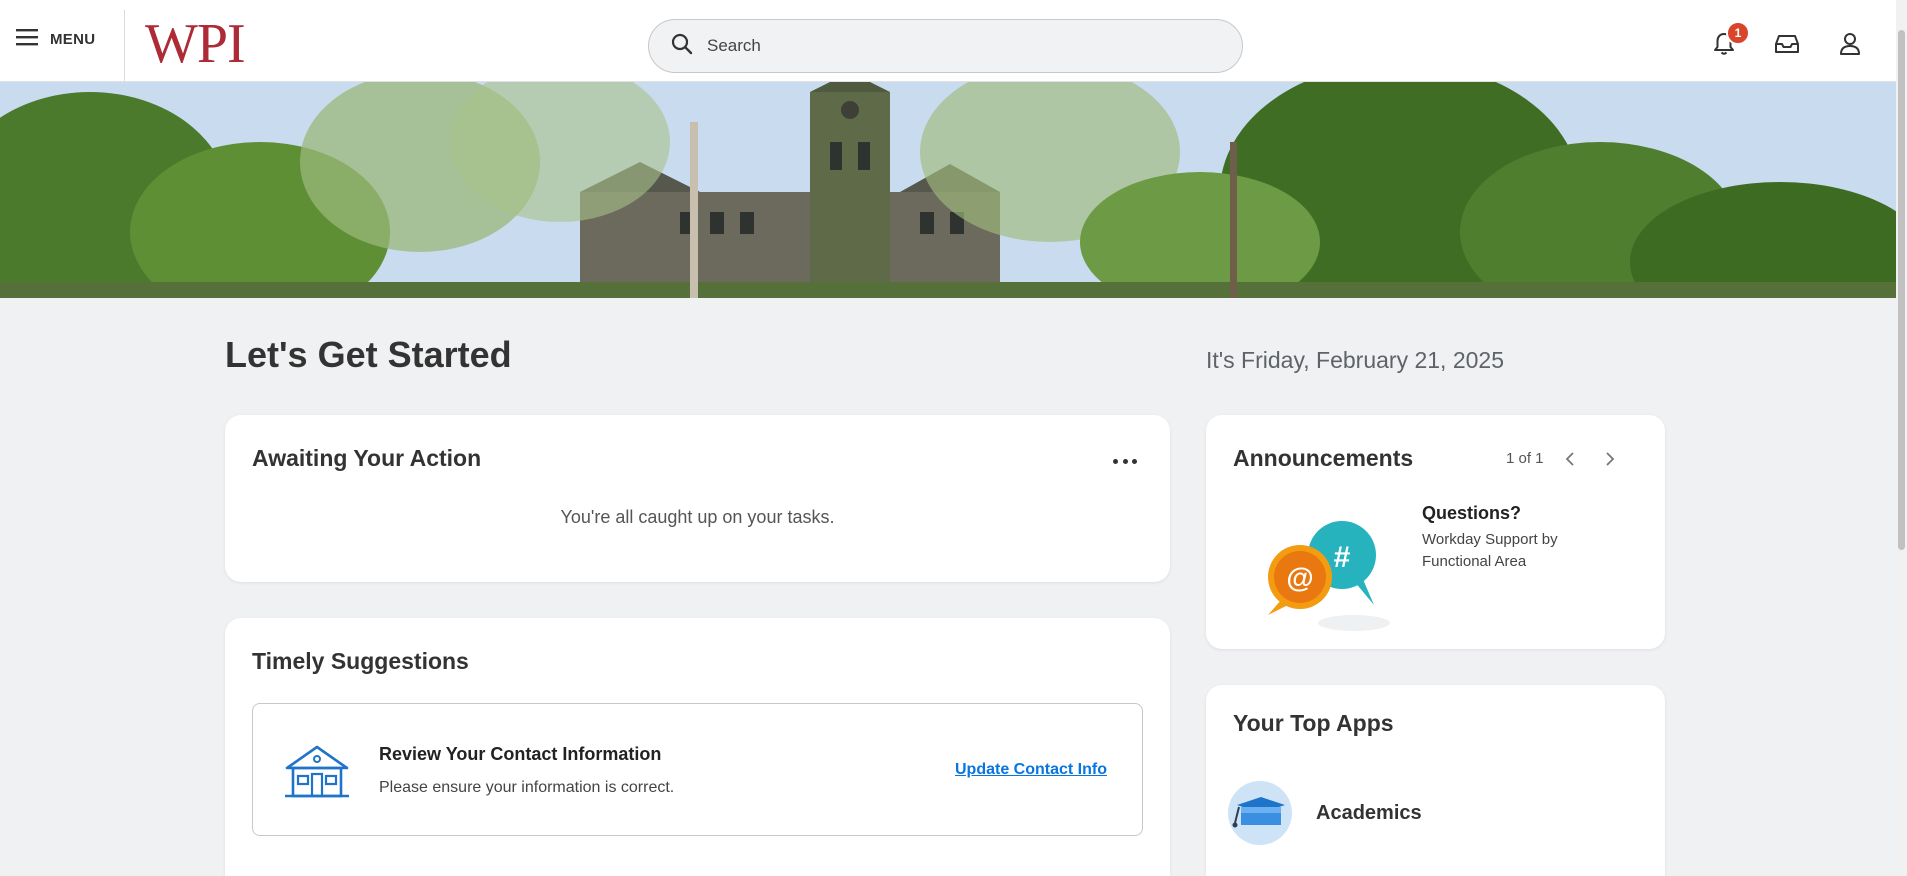 The height and width of the screenshot is (876, 1907). What do you see at coordinates (1787, 44) in the screenshot?
I see `inbox-icon` at bounding box center [1787, 44].